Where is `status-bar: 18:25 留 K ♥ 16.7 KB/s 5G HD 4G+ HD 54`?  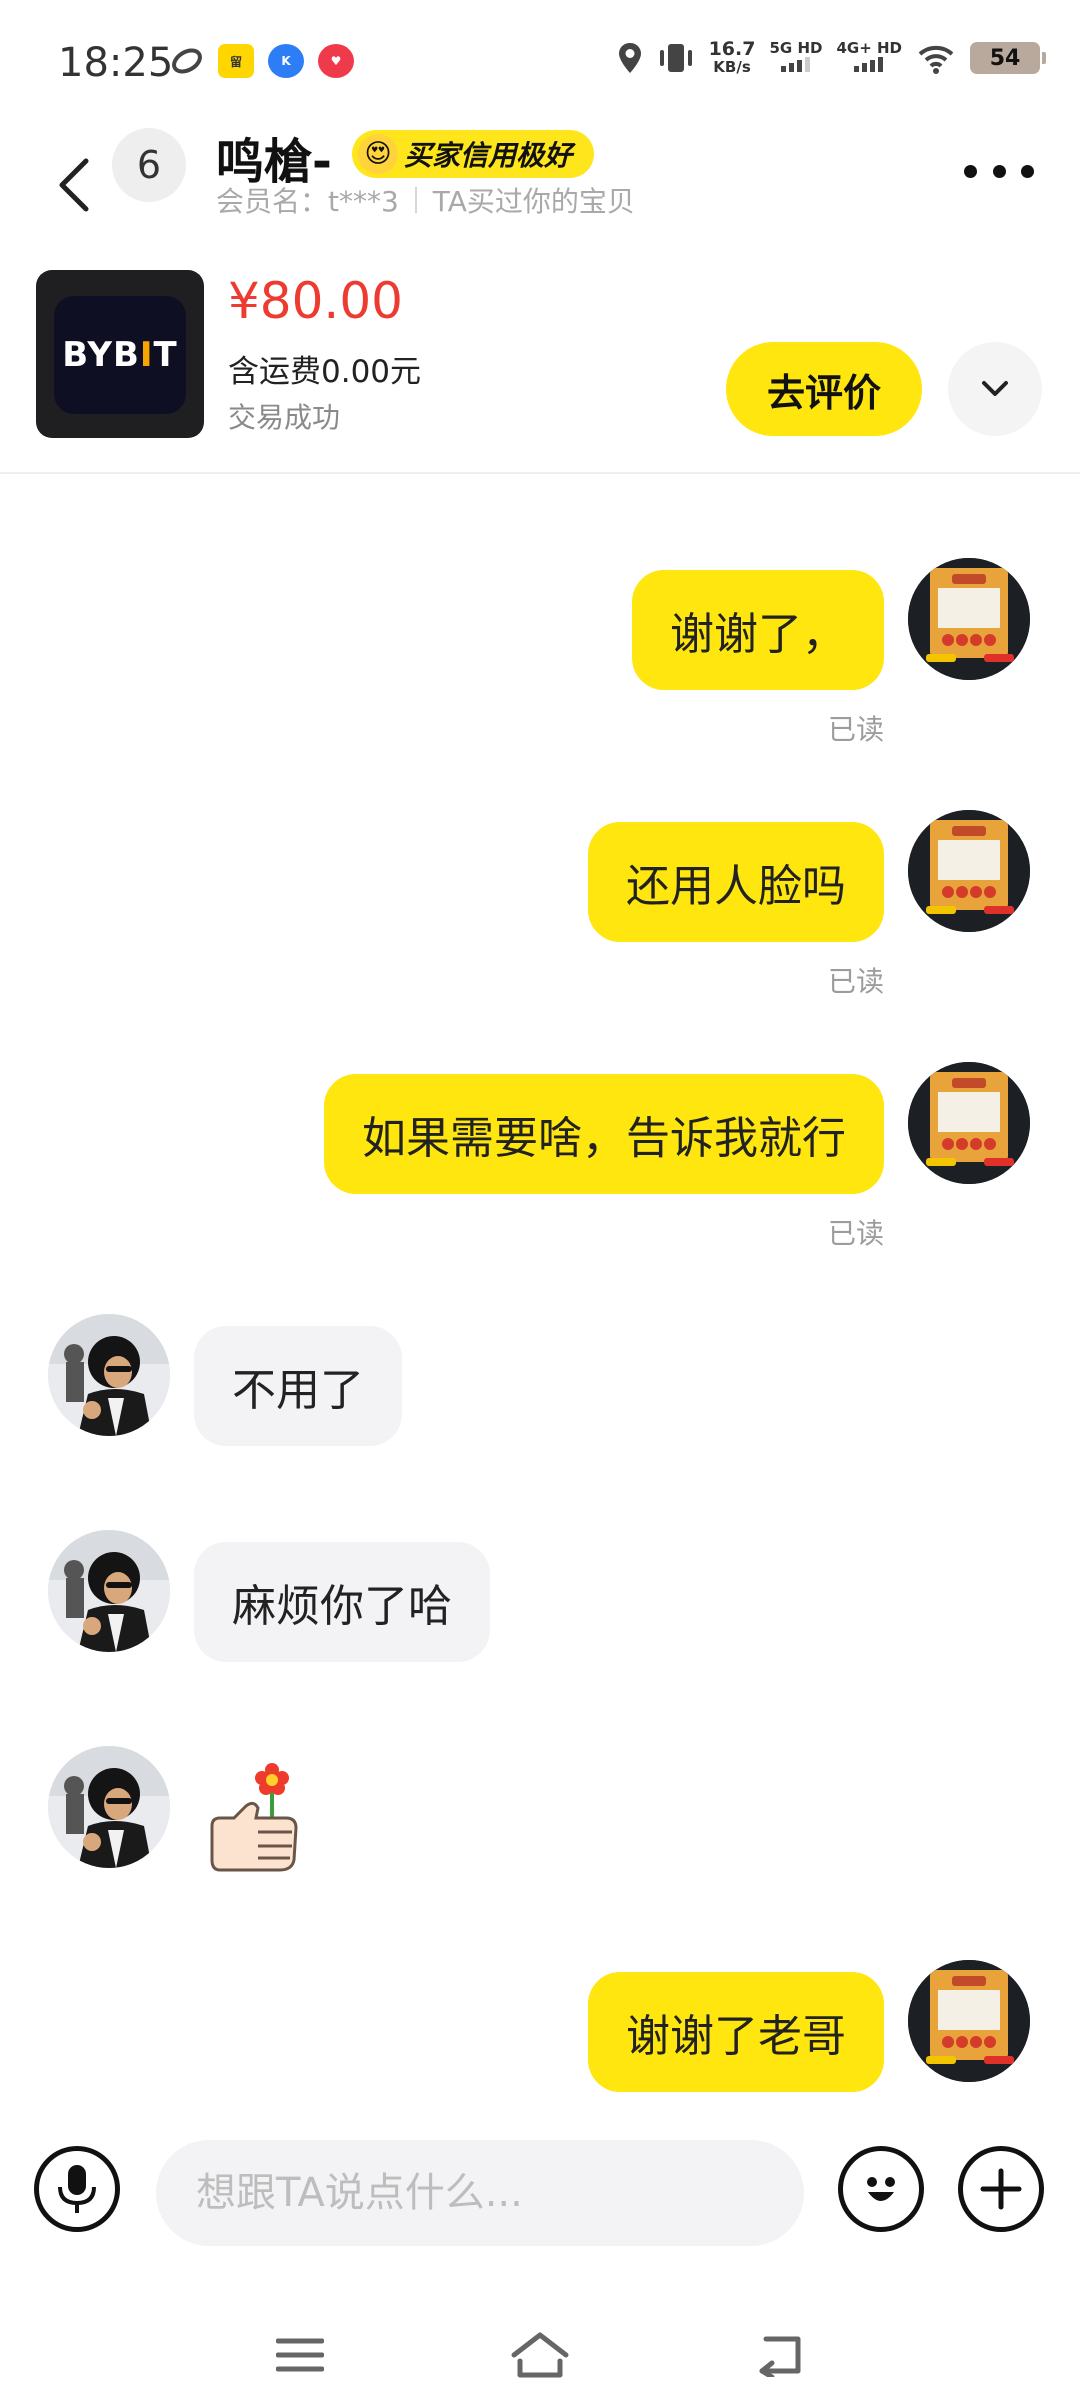 status-bar: 18:25 留 K ♥ 16.7 KB/s 5G HD 4G+ HD 54 is located at coordinates (540, 60).